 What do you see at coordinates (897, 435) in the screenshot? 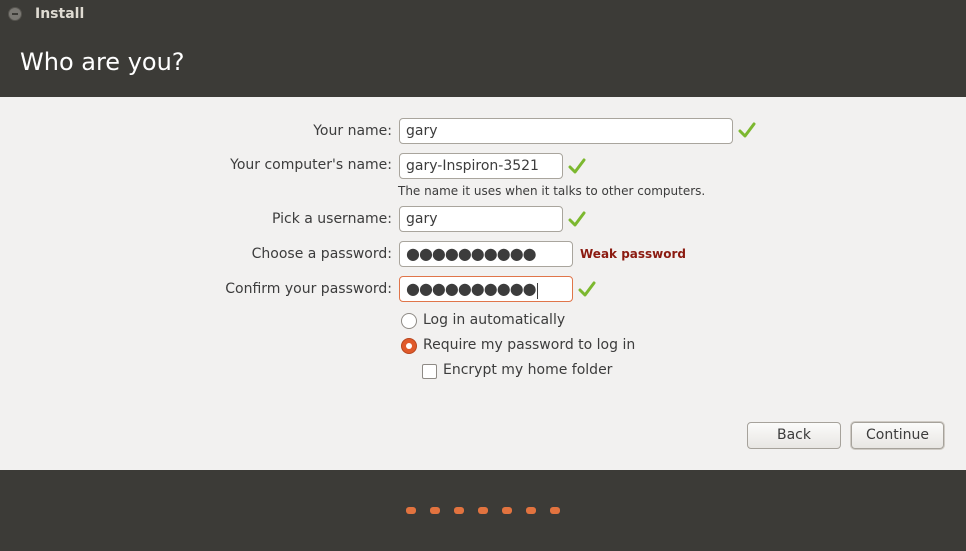
I see `continue-button: Continue` at bounding box center [897, 435].